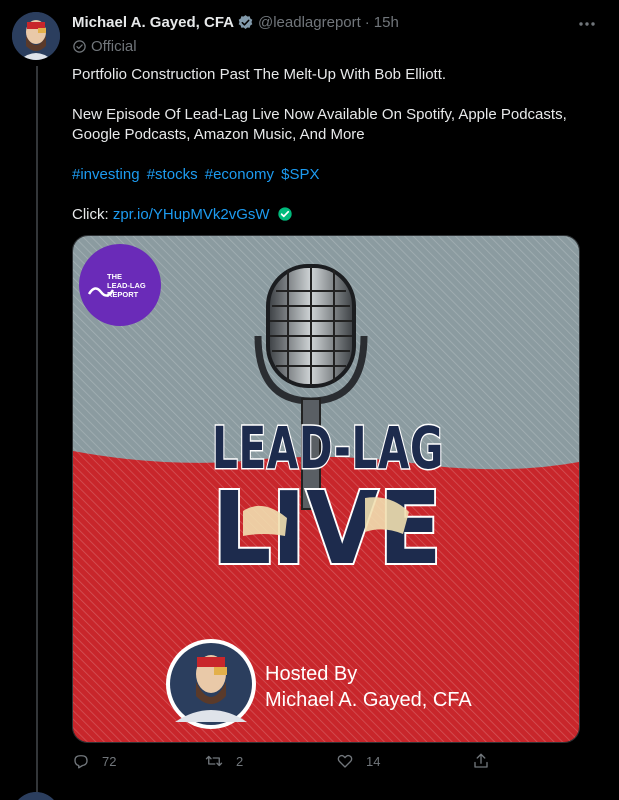 The image size is (619, 800). I want to click on avatar, so click(36, 36).